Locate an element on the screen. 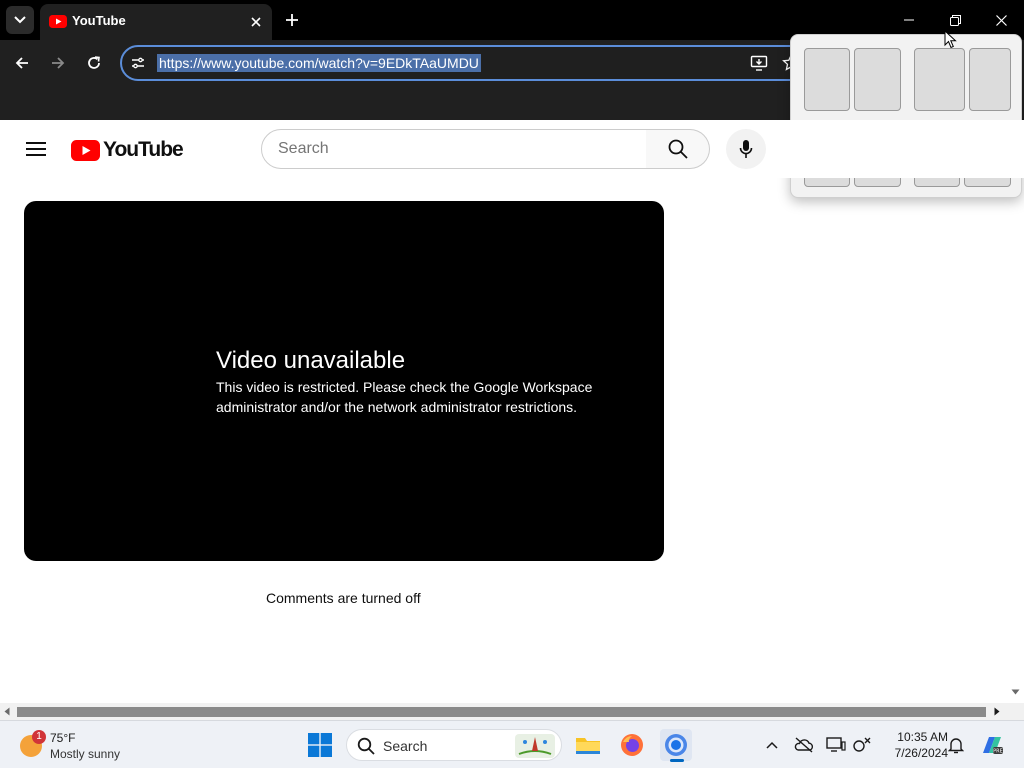 This screenshot has width=1024, height=768. voice-search-button is located at coordinates (746, 149).